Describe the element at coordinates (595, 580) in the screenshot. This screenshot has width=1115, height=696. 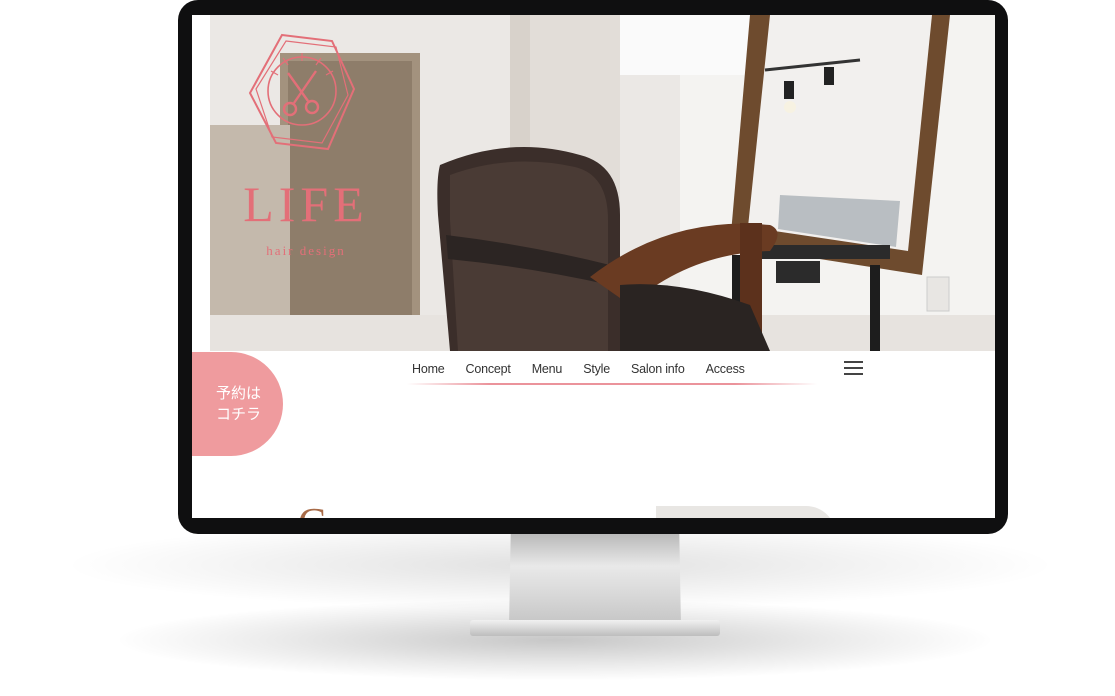
I see `monitor-stand-neck` at that location.